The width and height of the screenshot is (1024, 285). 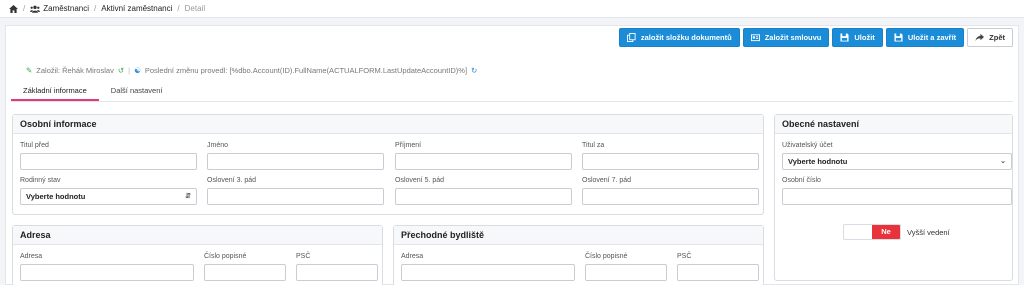 I want to click on last-name-input, so click(x=483, y=161).